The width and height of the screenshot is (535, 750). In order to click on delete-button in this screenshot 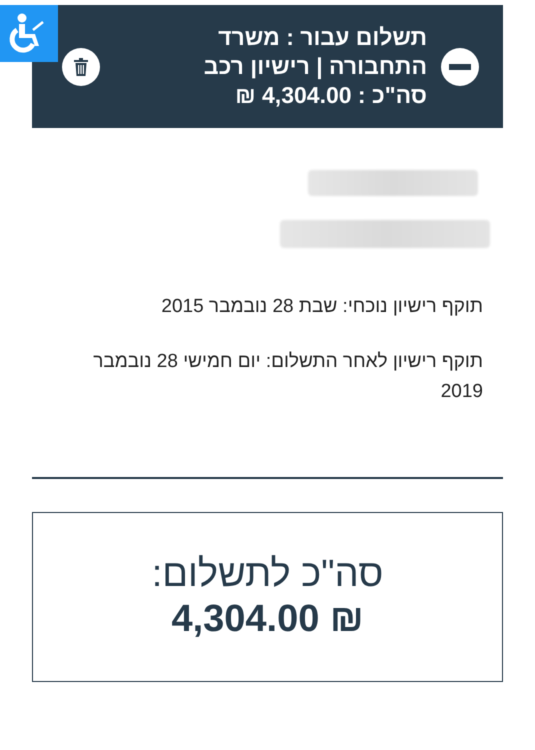, I will do `click(81, 67)`.